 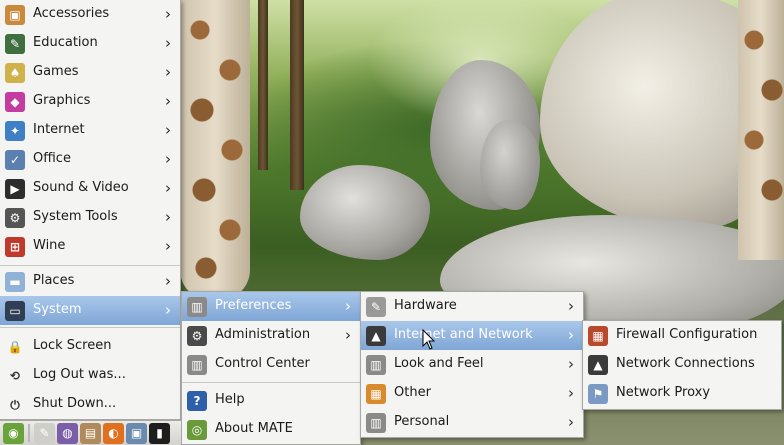 I want to click on menu-item-label: Control Center, so click(x=262, y=363).